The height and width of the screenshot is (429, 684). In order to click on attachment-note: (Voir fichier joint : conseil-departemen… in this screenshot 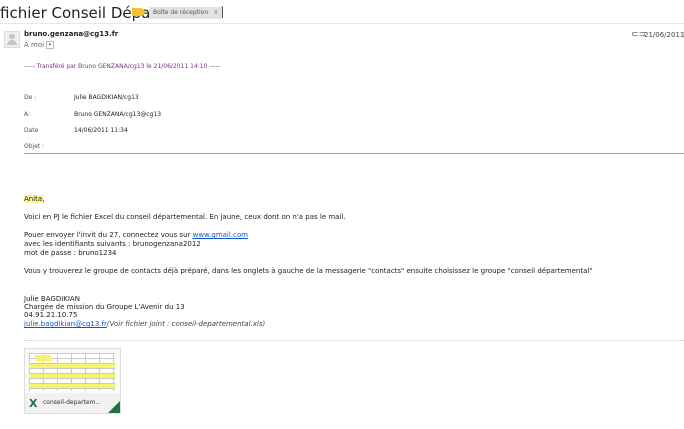, I will do `click(186, 324)`.